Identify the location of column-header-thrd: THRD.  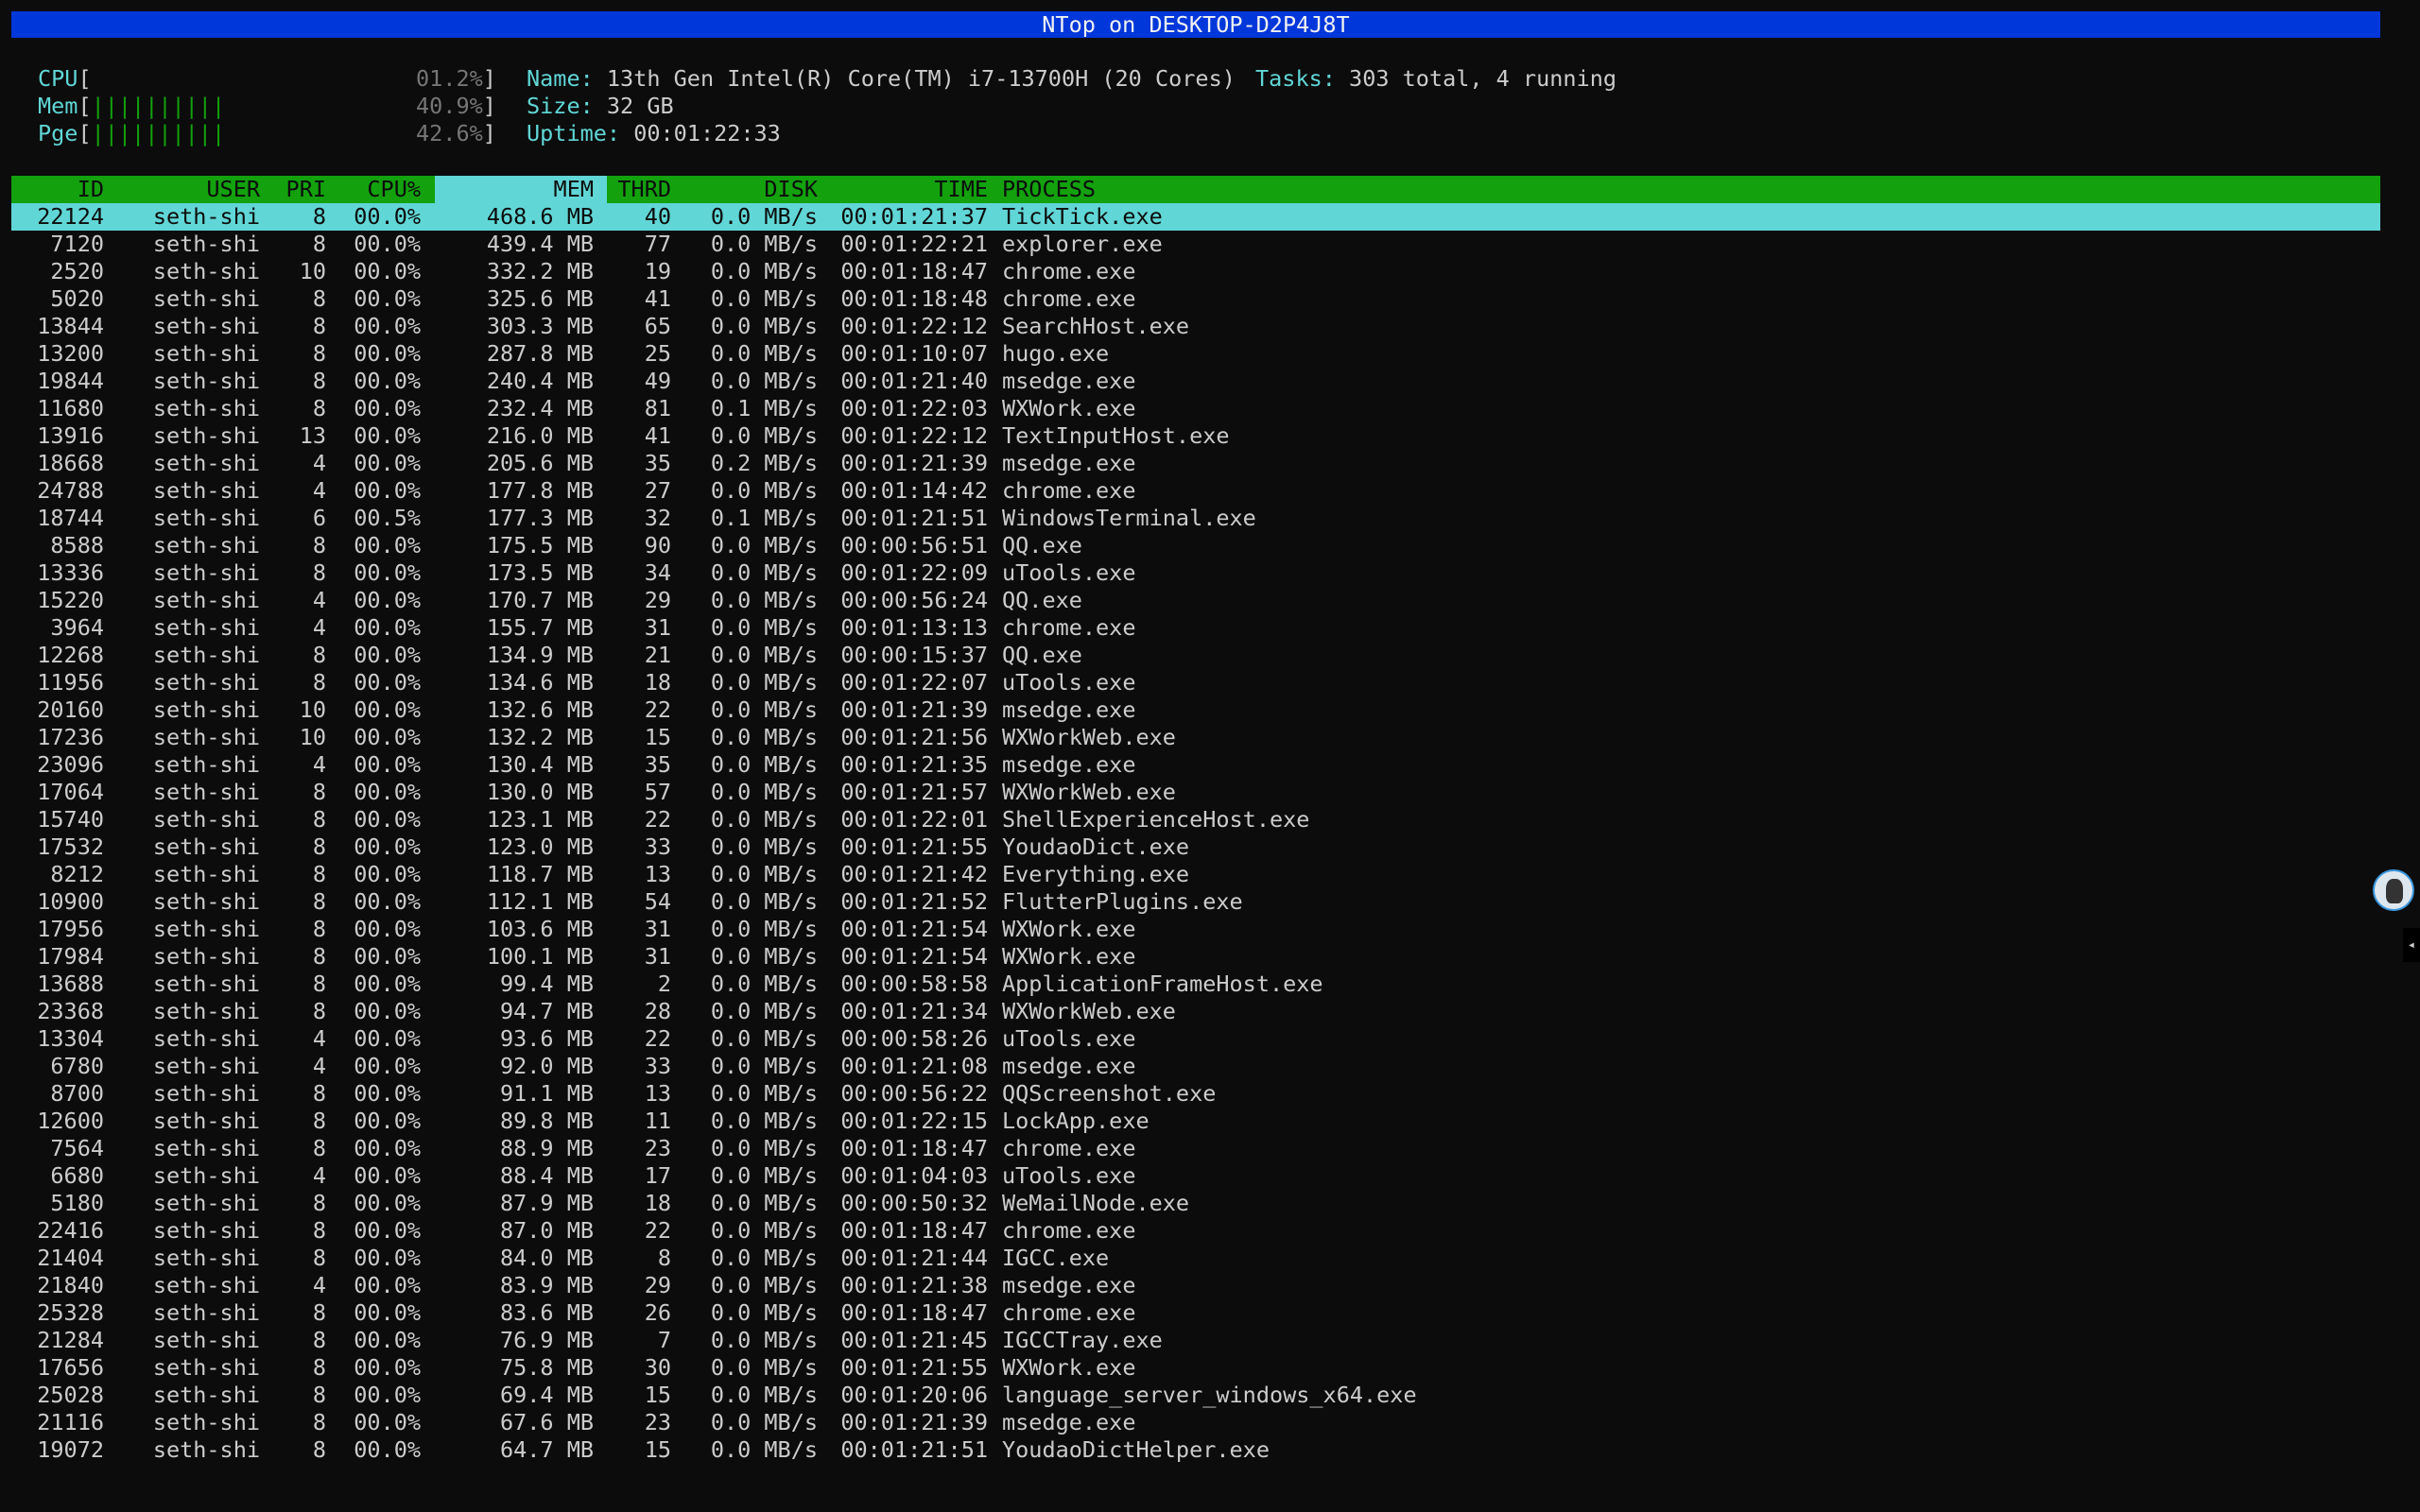
(639, 189).